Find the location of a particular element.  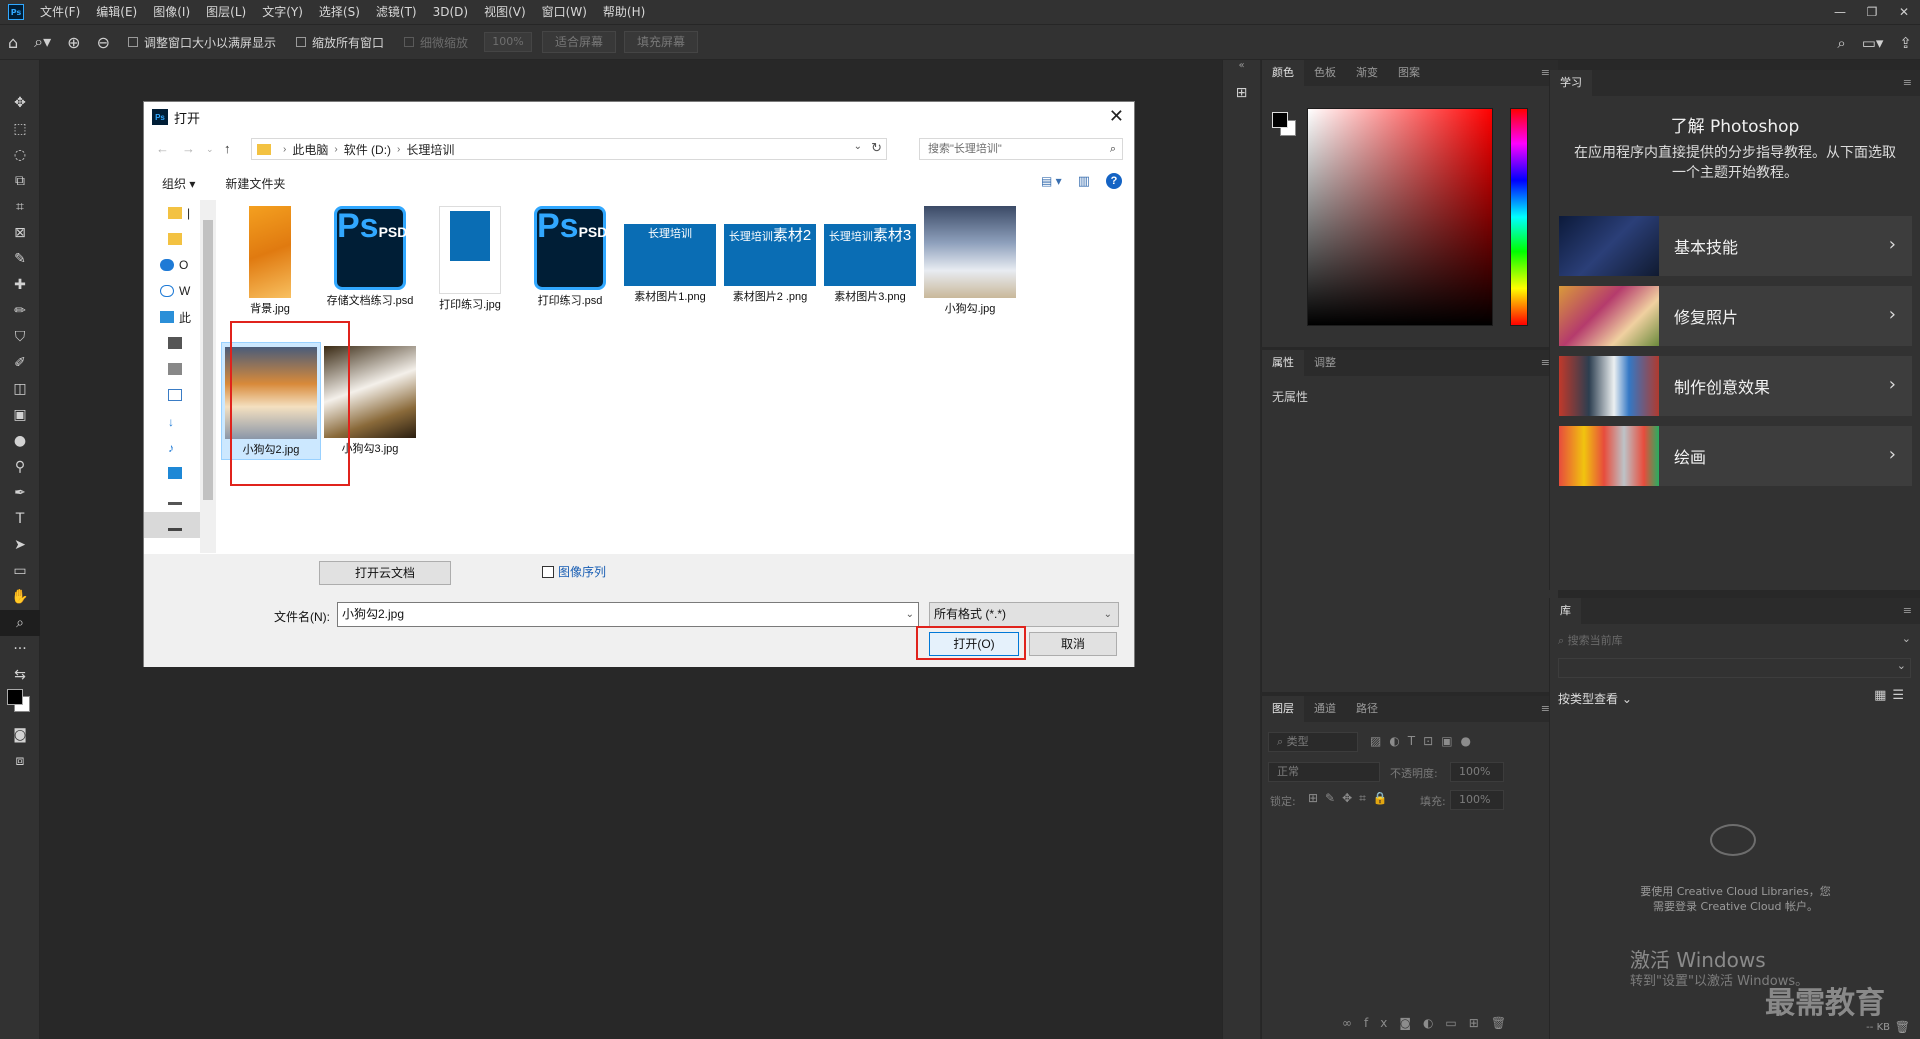

type-tool-icon: T is located at coordinates (20, 519).